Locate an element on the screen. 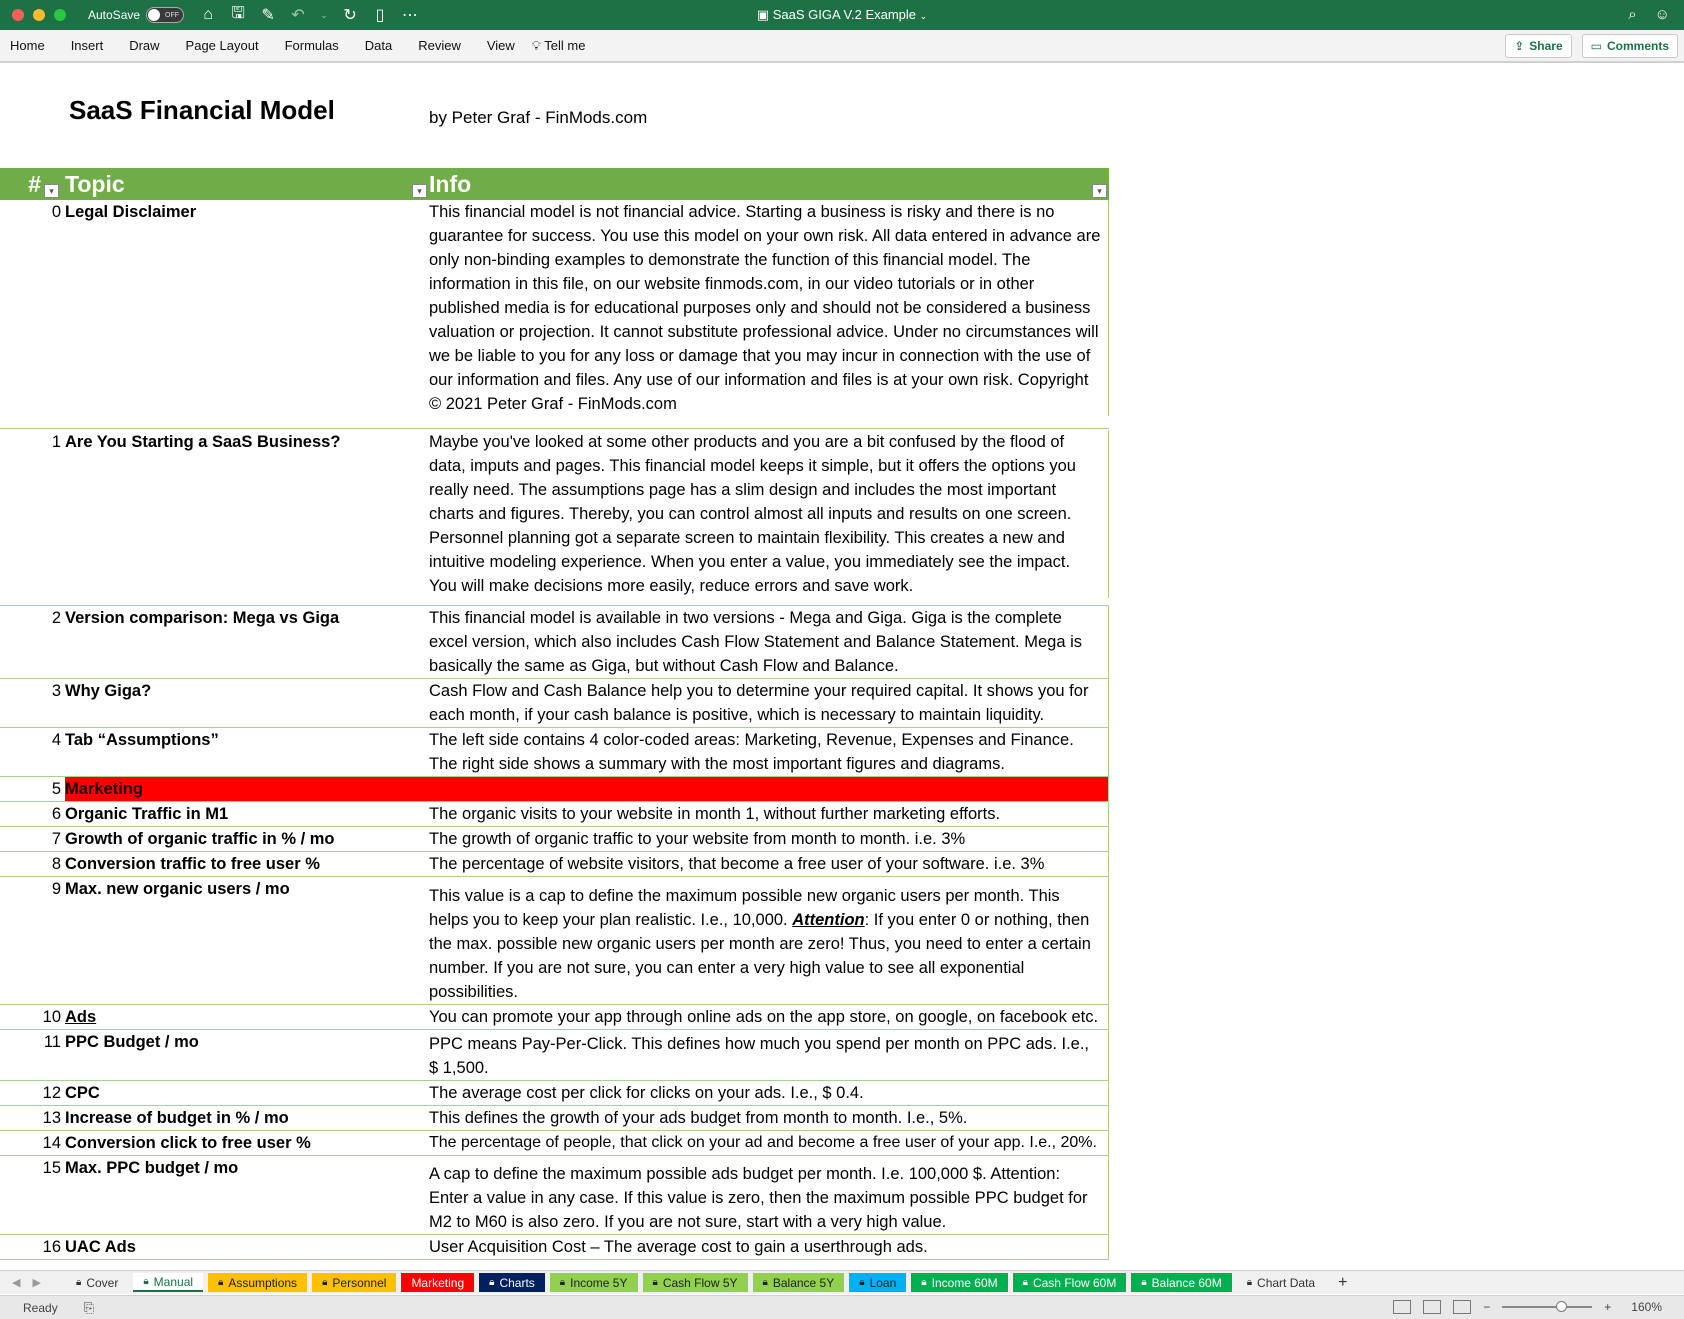 Image resolution: width=1684 pixels, height=1319 pixels. sheet-tab-assumptions: 🔒︎ Assumptions is located at coordinates (258, 1282).